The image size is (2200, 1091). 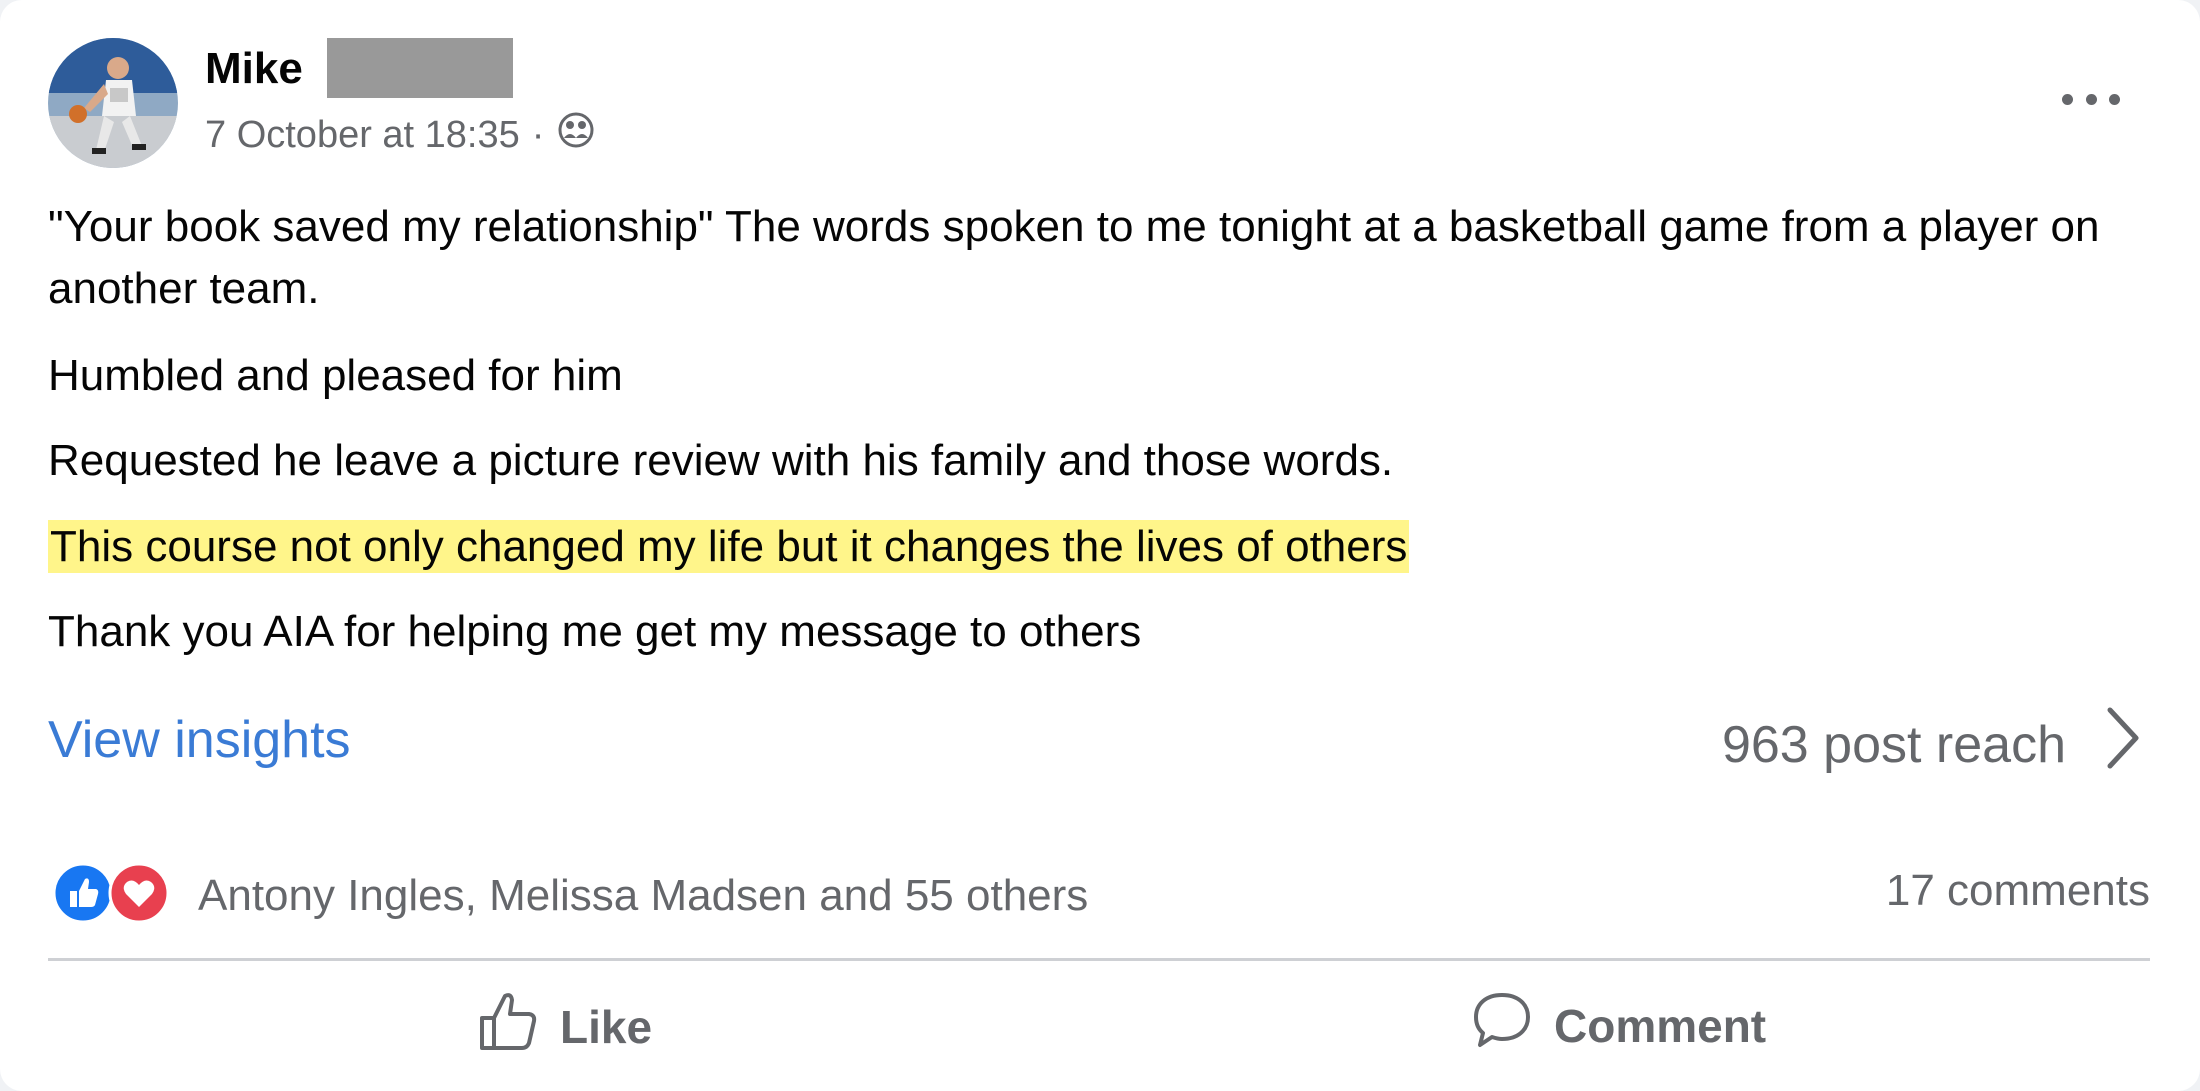 I want to click on comments-count: 17 comments, so click(x=2018, y=891).